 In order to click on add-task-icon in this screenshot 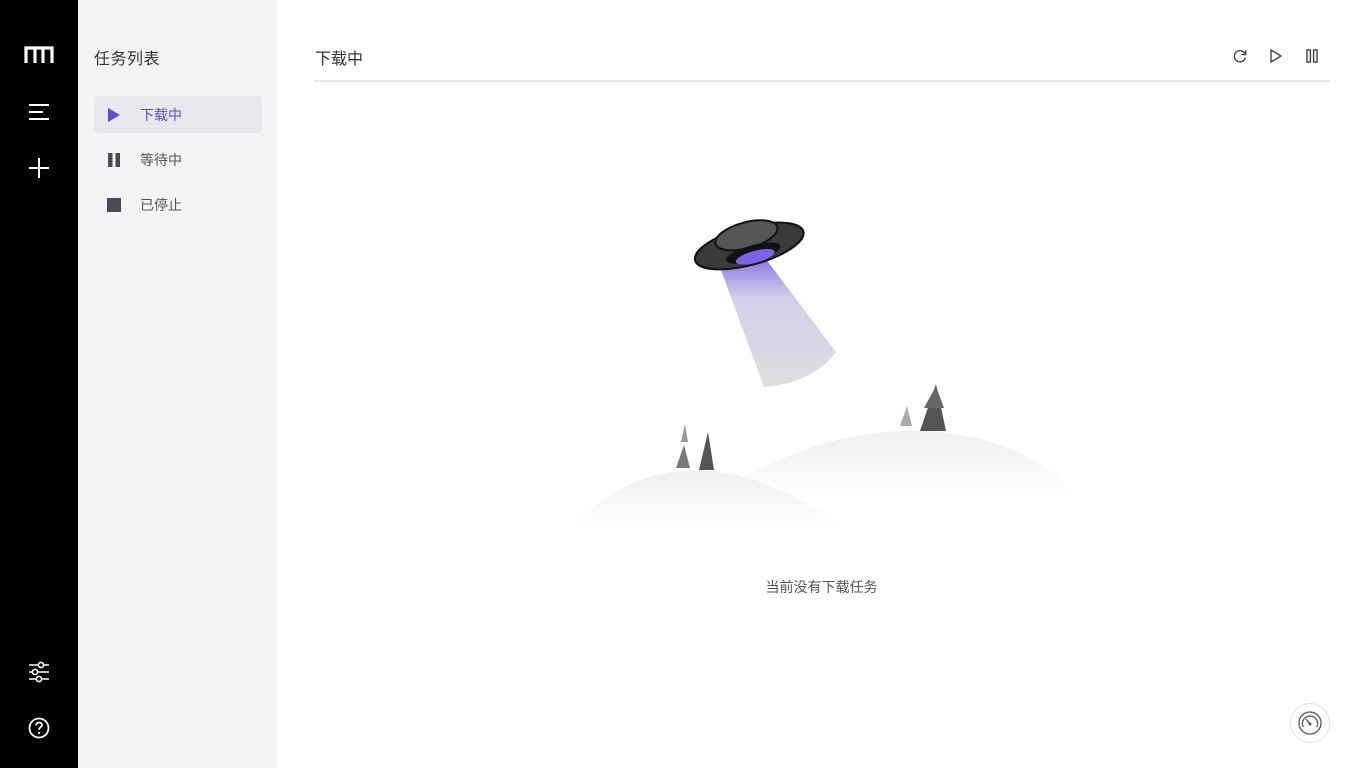, I will do `click(39, 168)`.